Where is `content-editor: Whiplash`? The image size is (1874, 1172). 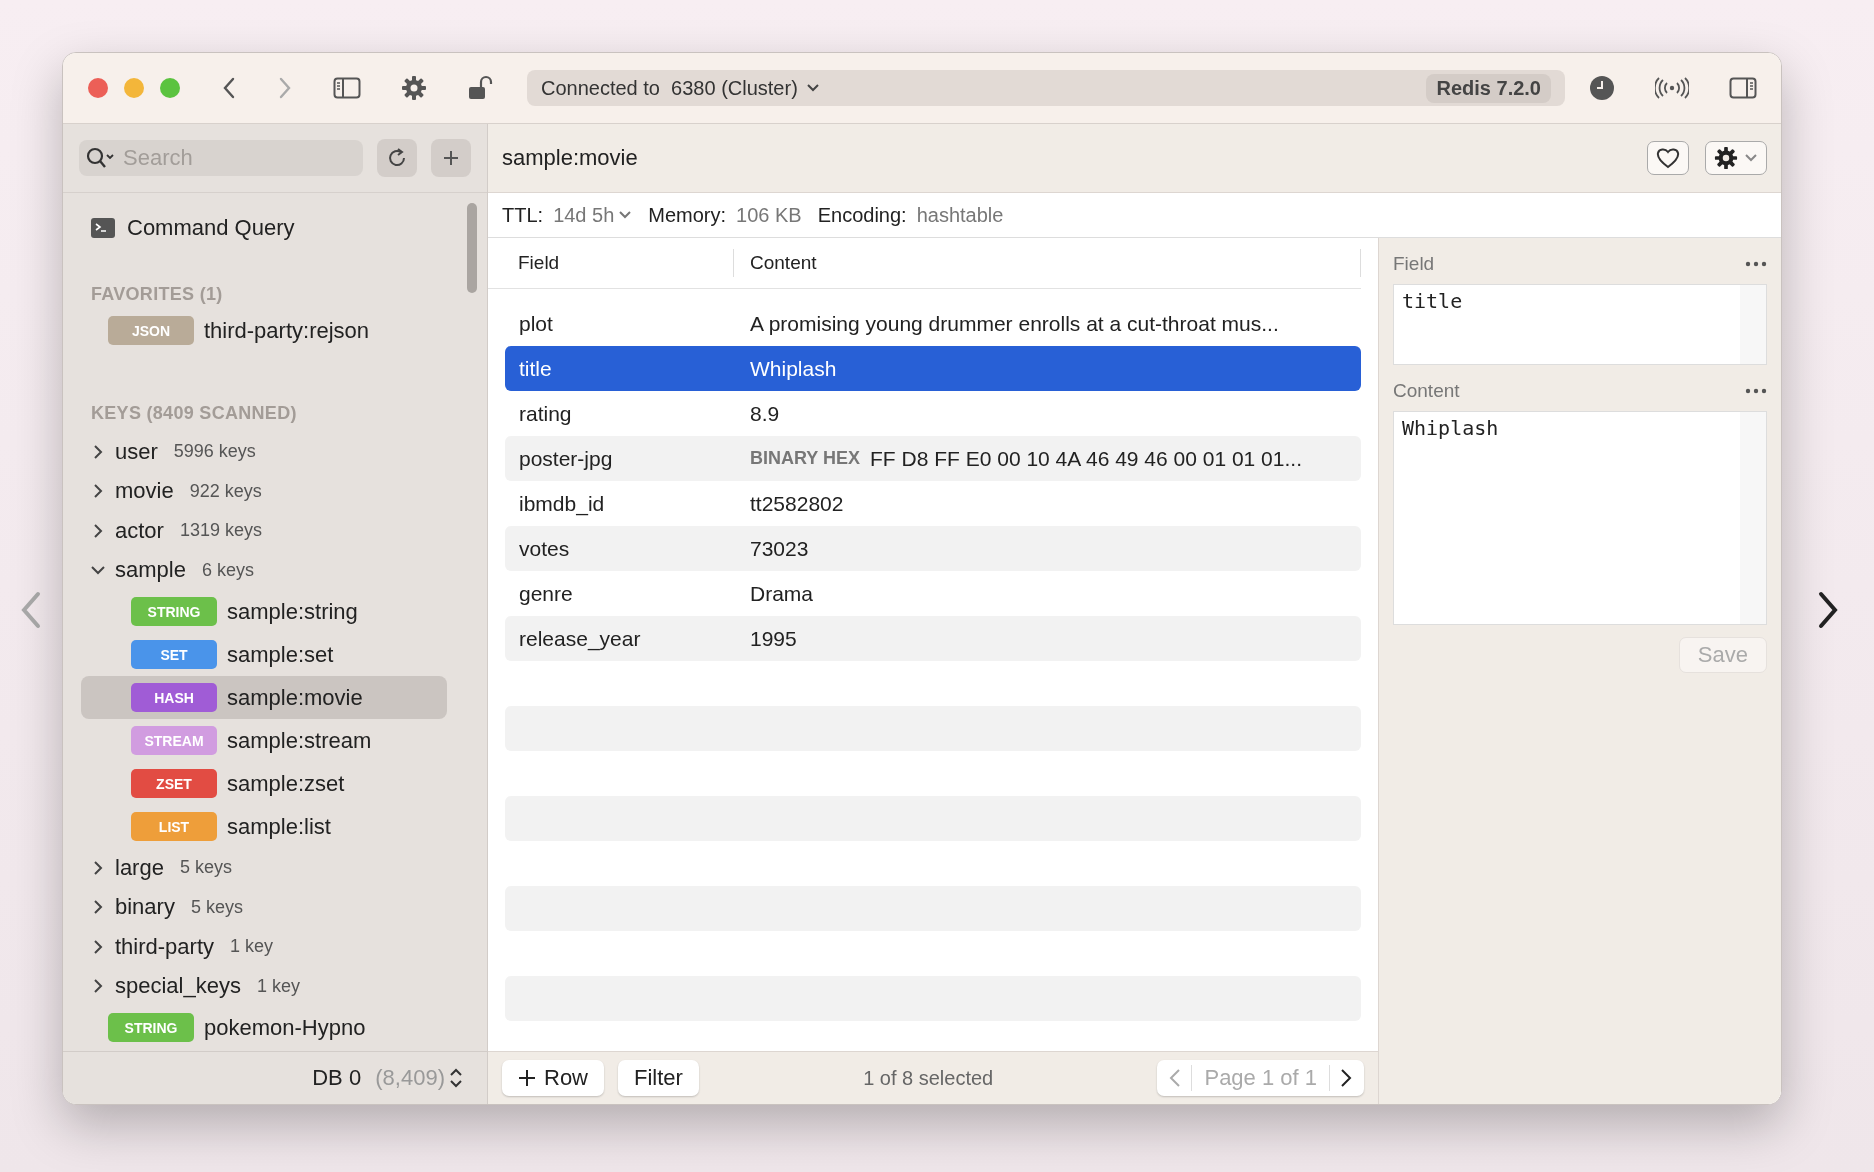
content-editor: Whiplash is located at coordinates (1580, 518).